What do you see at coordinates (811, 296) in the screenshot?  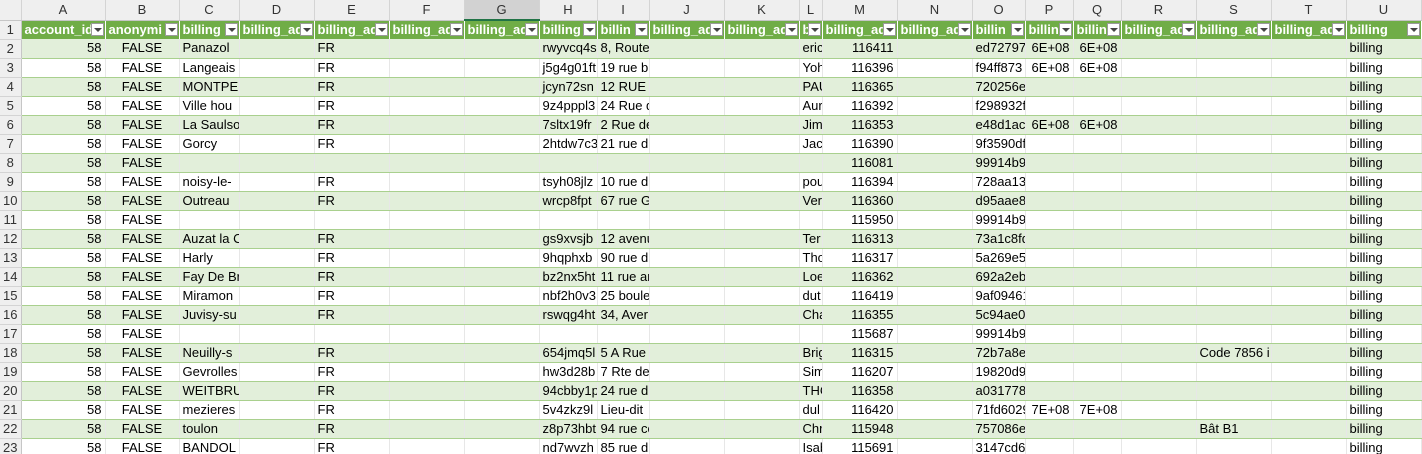 I see `cell: dut` at bounding box center [811, 296].